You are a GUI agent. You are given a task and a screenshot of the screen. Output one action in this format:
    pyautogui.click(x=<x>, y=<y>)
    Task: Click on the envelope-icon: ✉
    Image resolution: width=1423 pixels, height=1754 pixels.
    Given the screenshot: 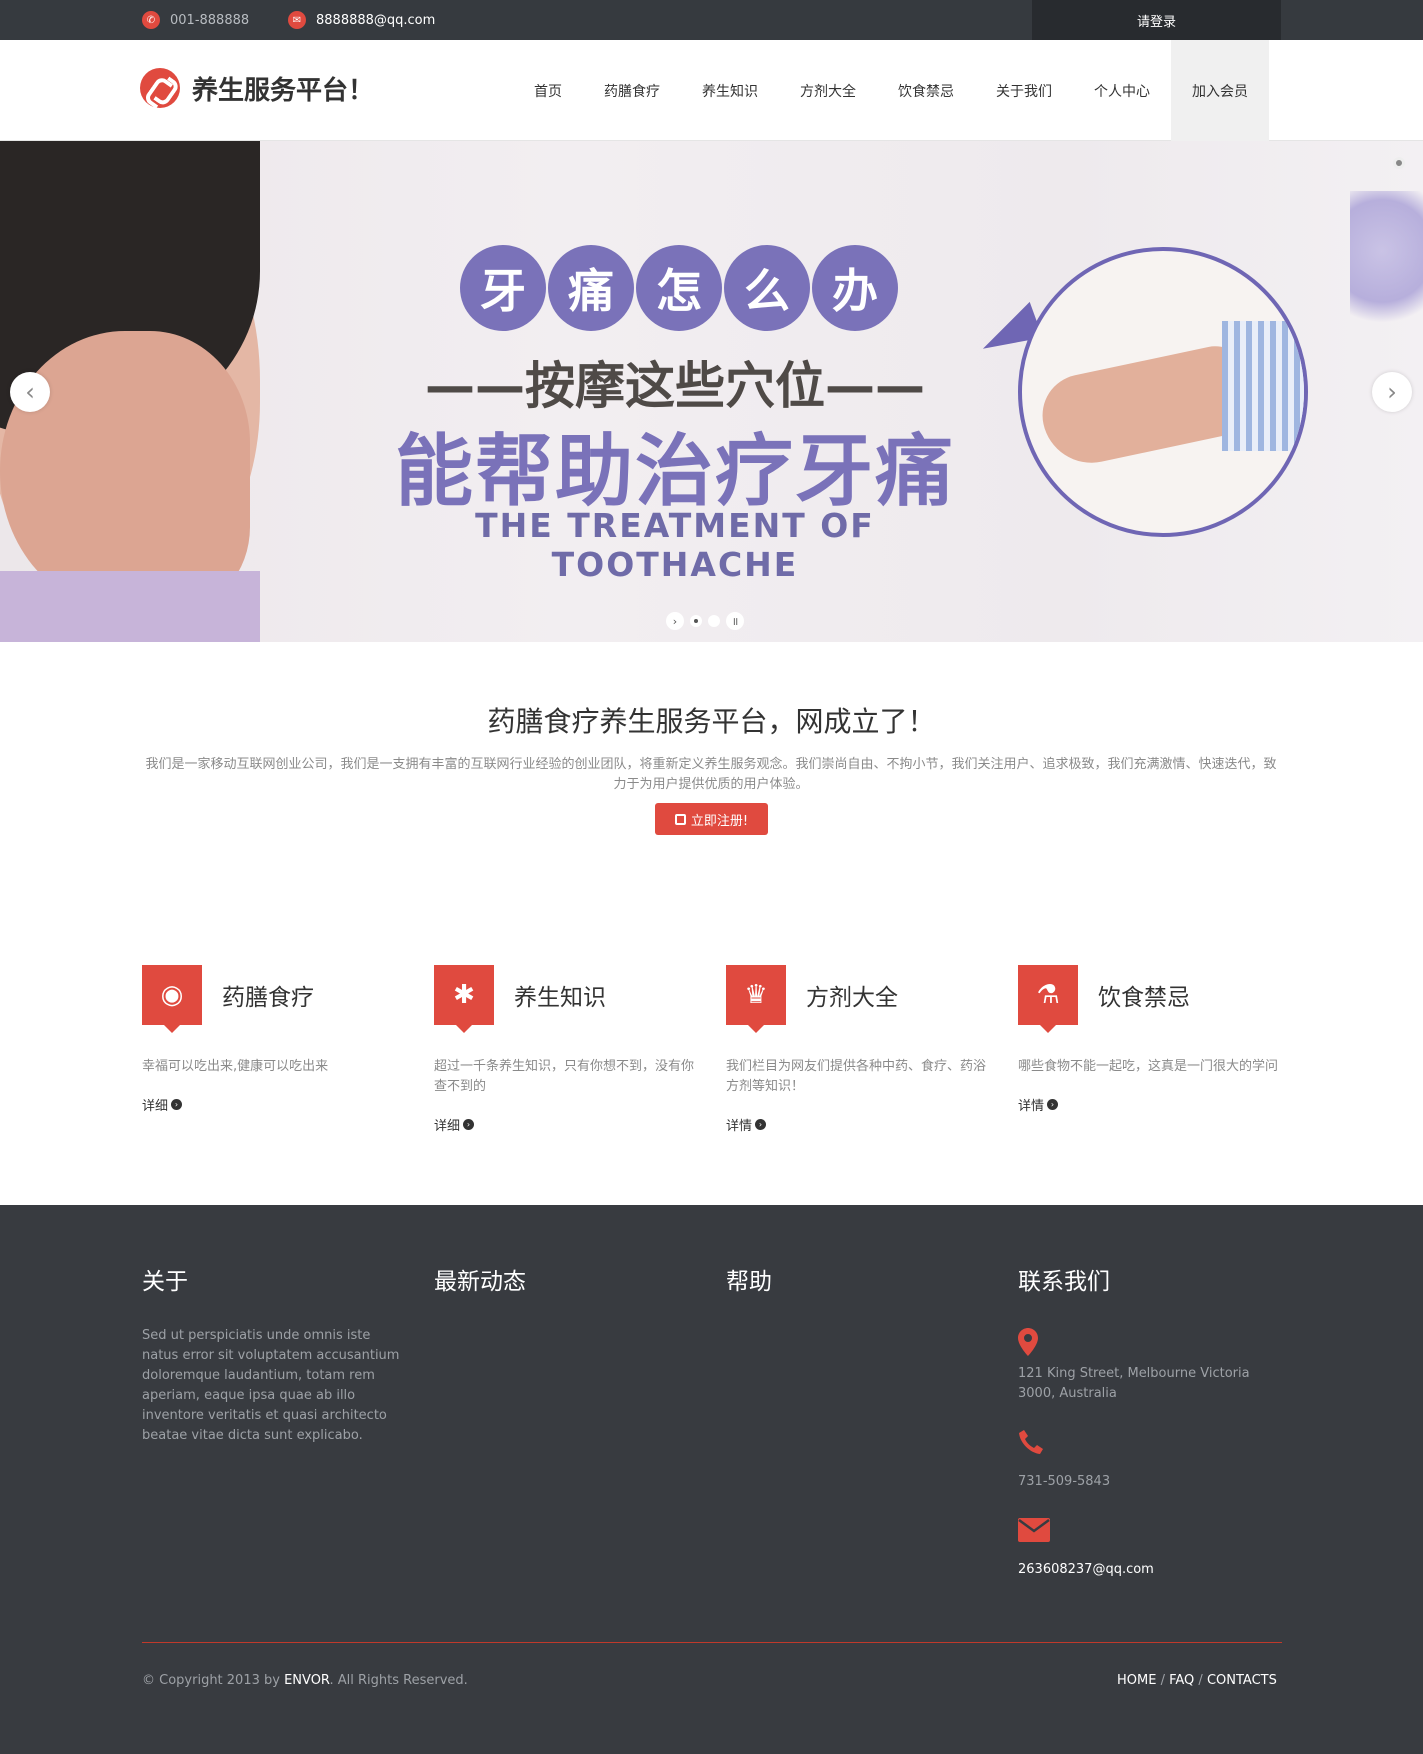 What is the action you would take?
    pyautogui.click(x=297, y=20)
    